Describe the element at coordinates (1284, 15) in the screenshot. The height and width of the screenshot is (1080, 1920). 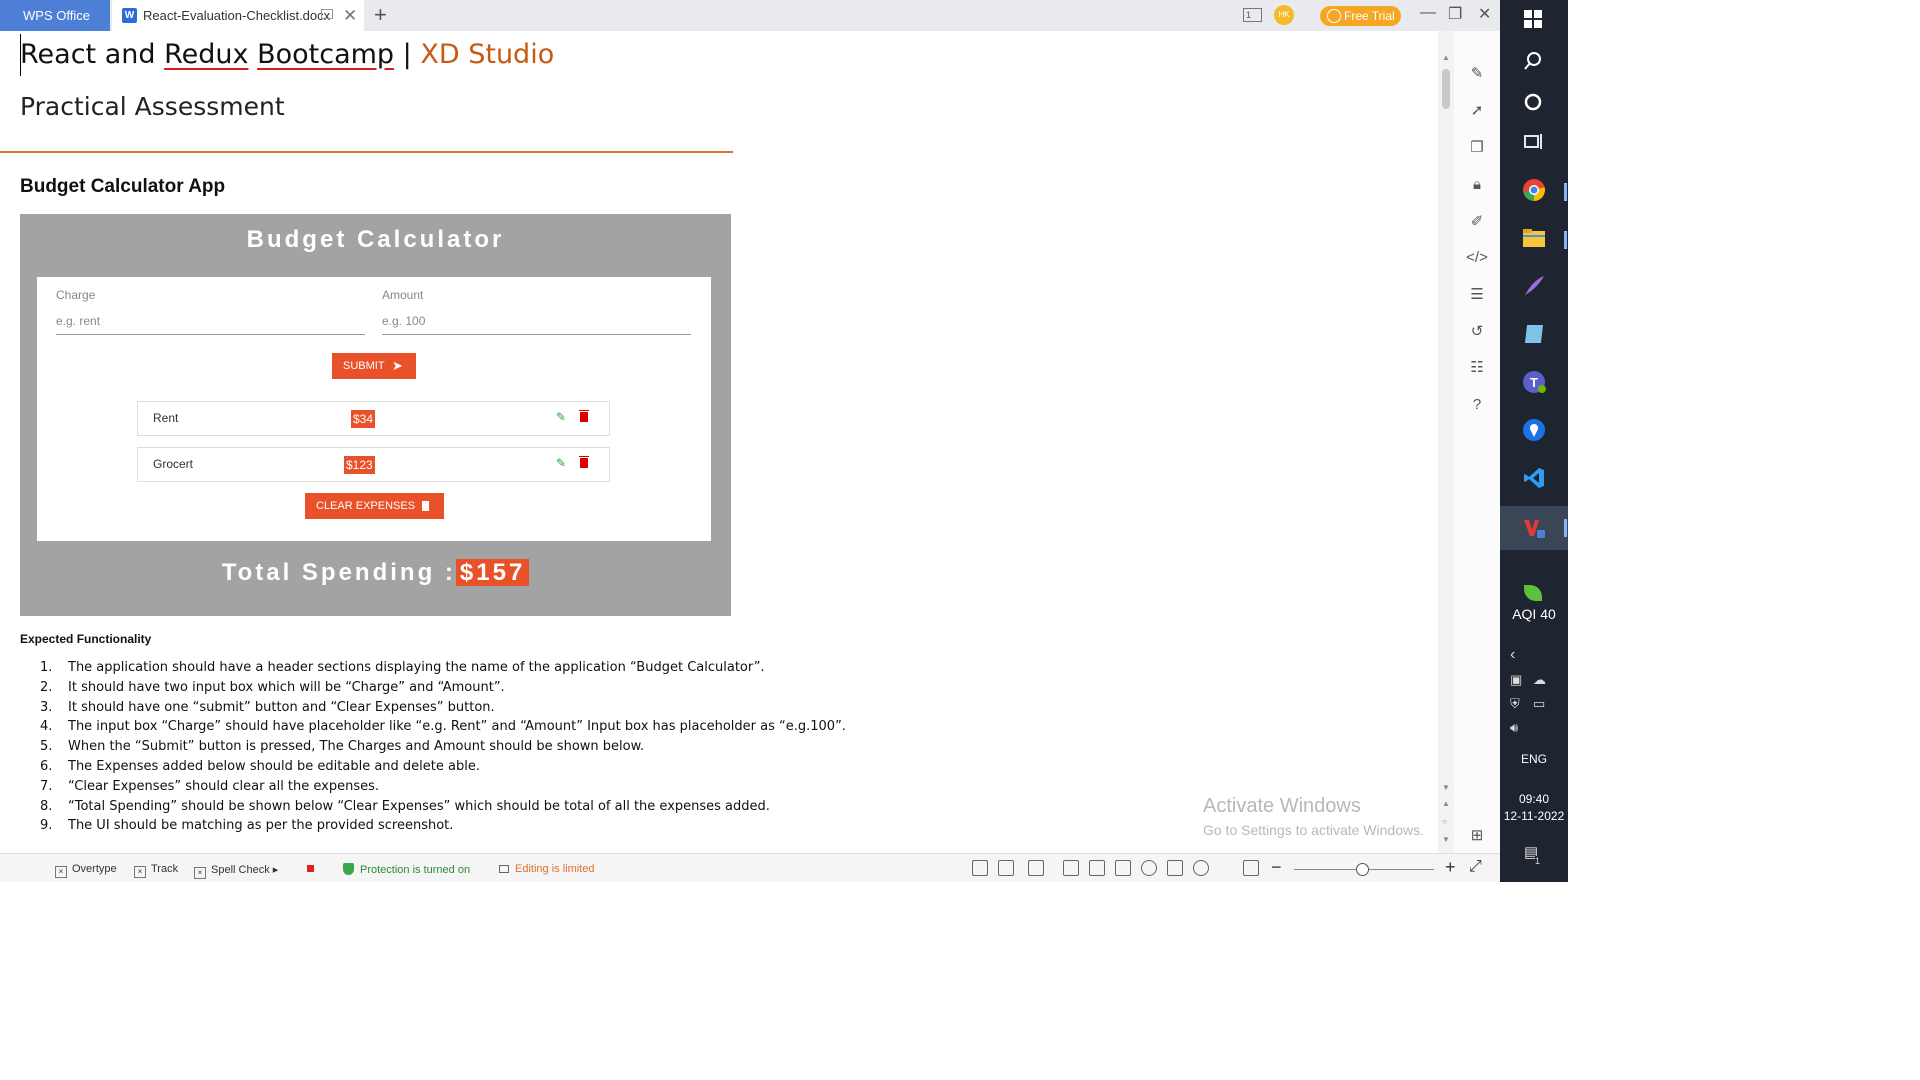
I see `avatar: HK` at that location.